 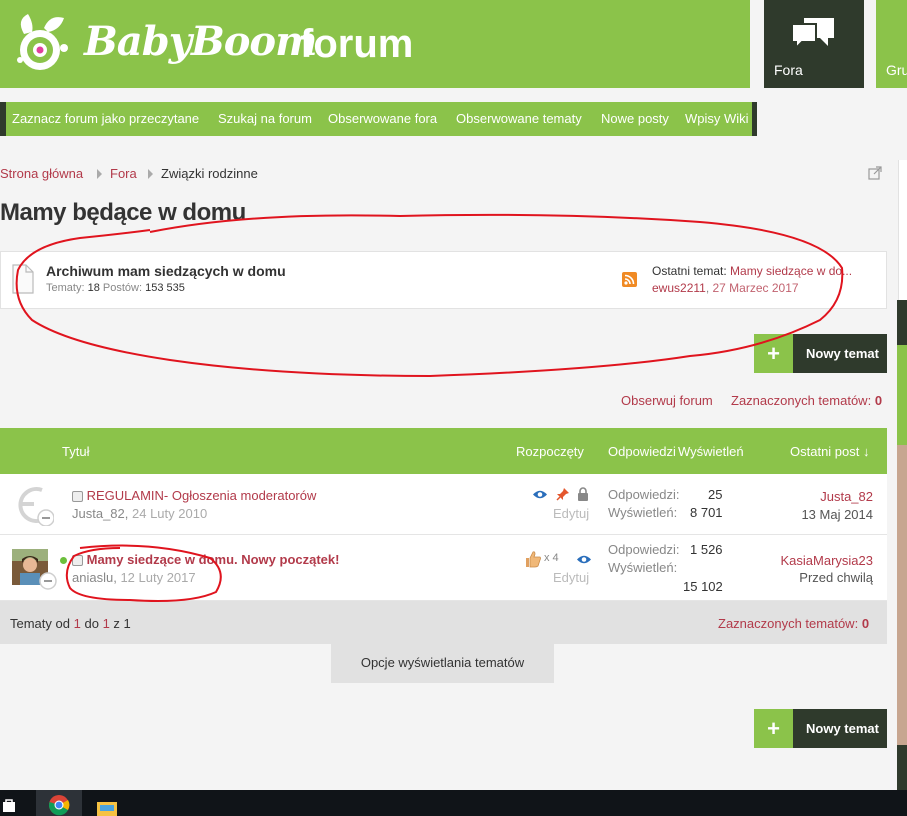 What do you see at coordinates (717, 118) in the screenshot?
I see `wiki-entries-link: Wpisy Wiki` at bounding box center [717, 118].